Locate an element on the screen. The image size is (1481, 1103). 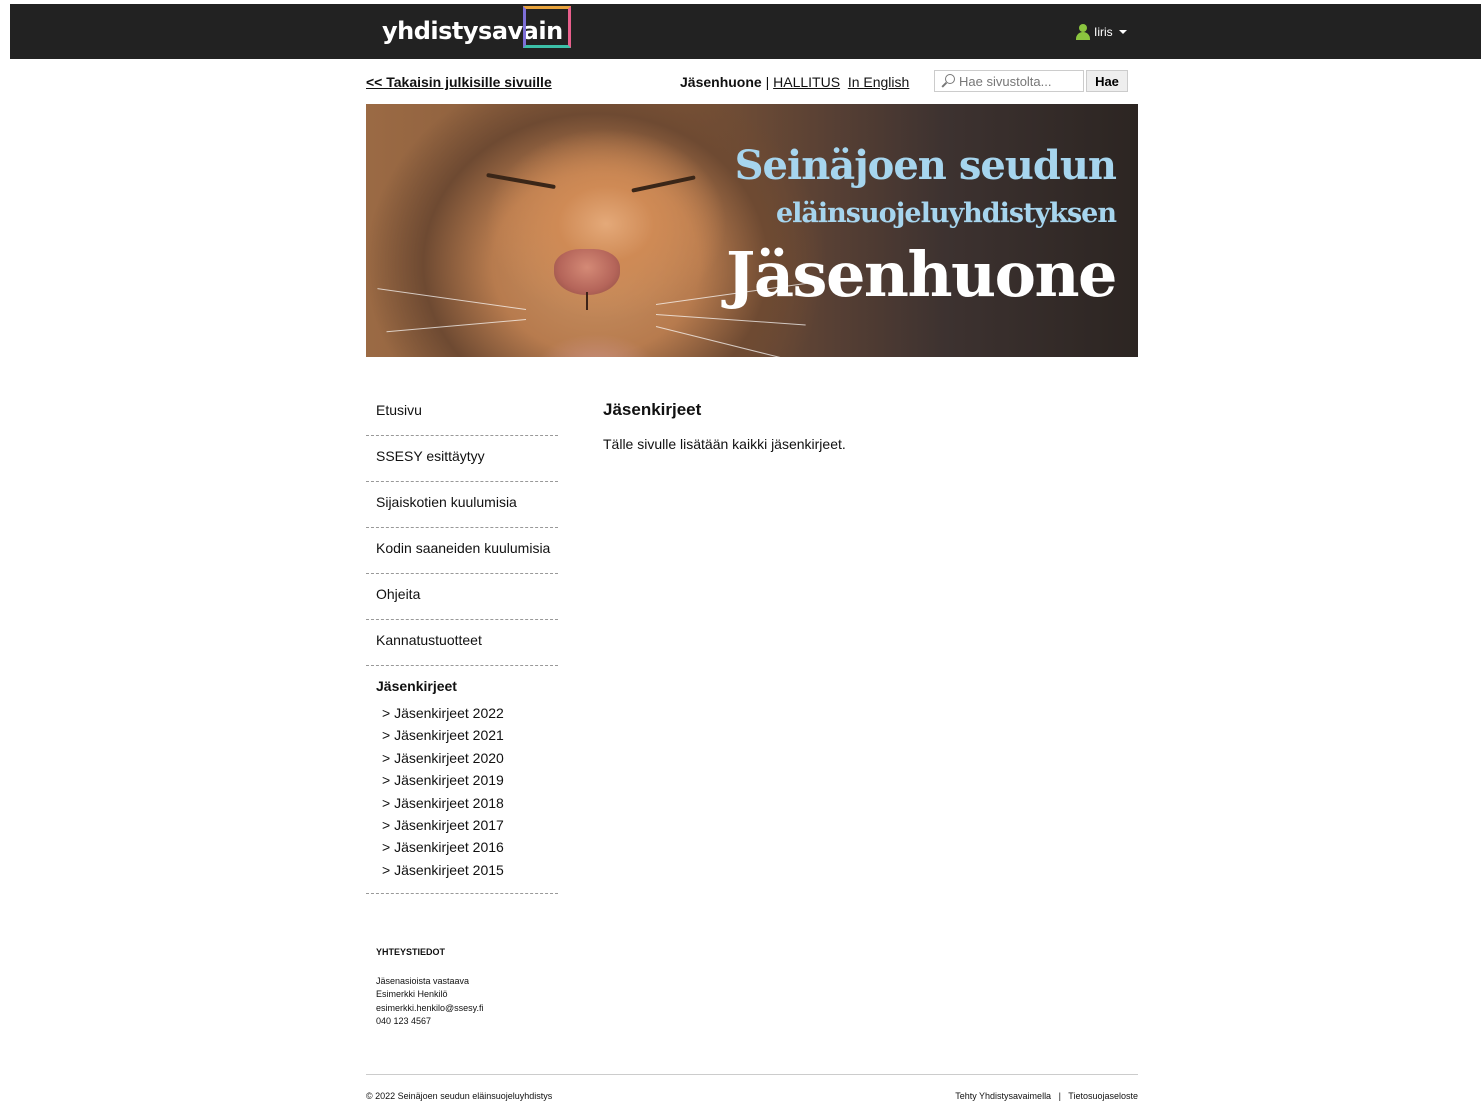
sidebar-subitem-2022: > Jäsenkirjeet 2022 is located at coordinates (470, 713).